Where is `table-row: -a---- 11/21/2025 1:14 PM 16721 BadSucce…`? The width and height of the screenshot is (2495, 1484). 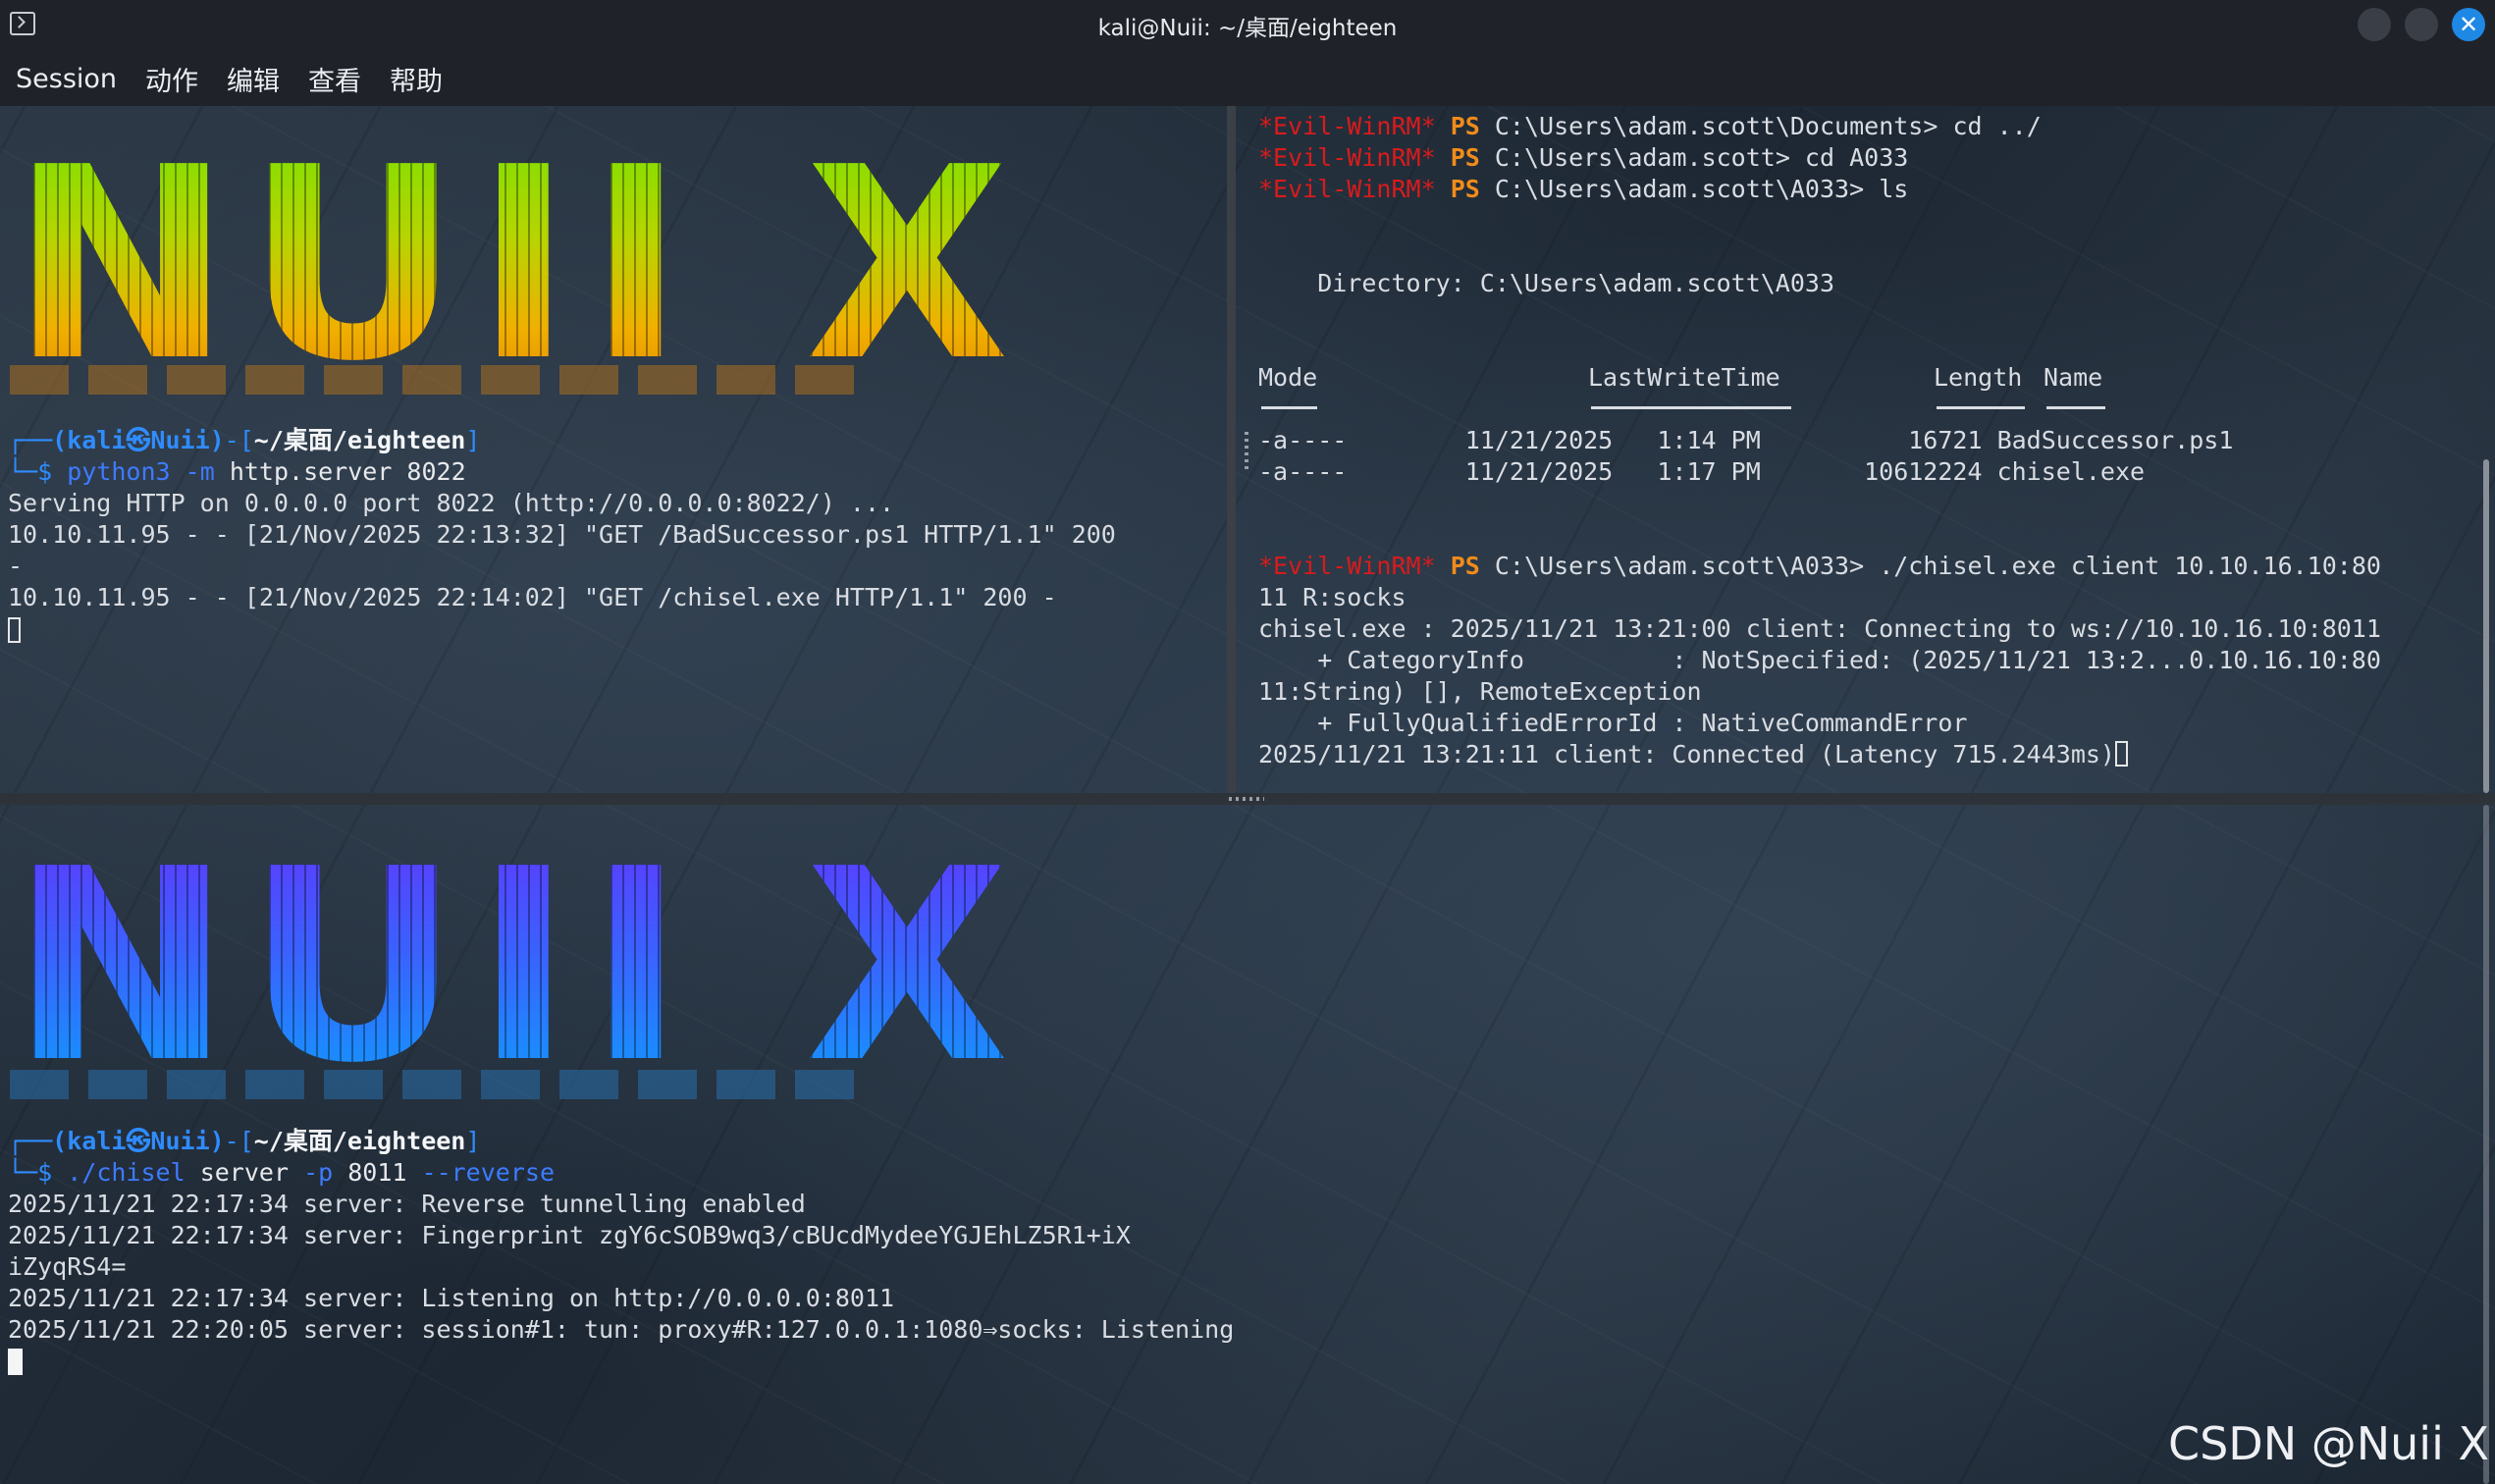 table-row: -a---- 11/21/2025 1:14 PM 16721 BadSucce… is located at coordinates (1746, 440).